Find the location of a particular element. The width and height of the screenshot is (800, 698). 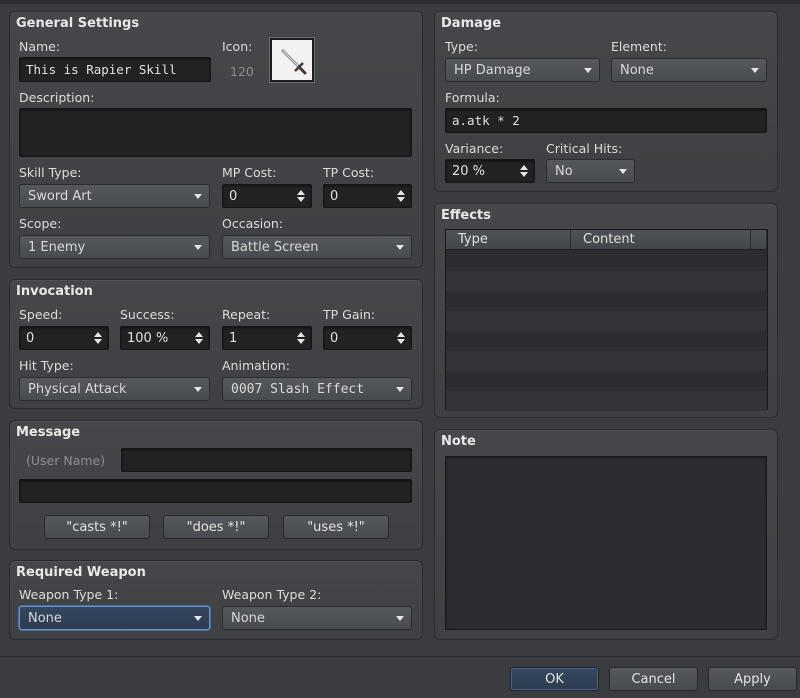

repeat-stepper: 1 is located at coordinates (267, 338).